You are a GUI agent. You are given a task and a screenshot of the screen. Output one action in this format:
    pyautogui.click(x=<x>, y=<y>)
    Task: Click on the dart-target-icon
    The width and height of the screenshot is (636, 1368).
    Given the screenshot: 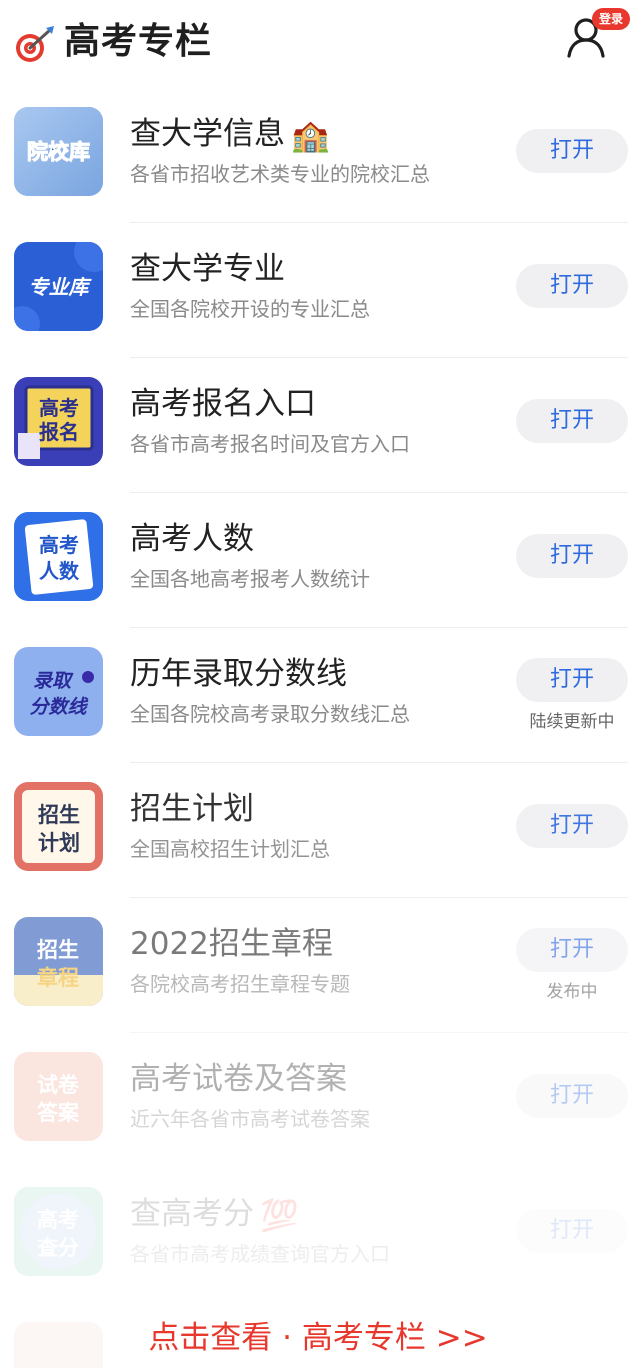 What is the action you would take?
    pyautogui.click(x=35, y=44)
    